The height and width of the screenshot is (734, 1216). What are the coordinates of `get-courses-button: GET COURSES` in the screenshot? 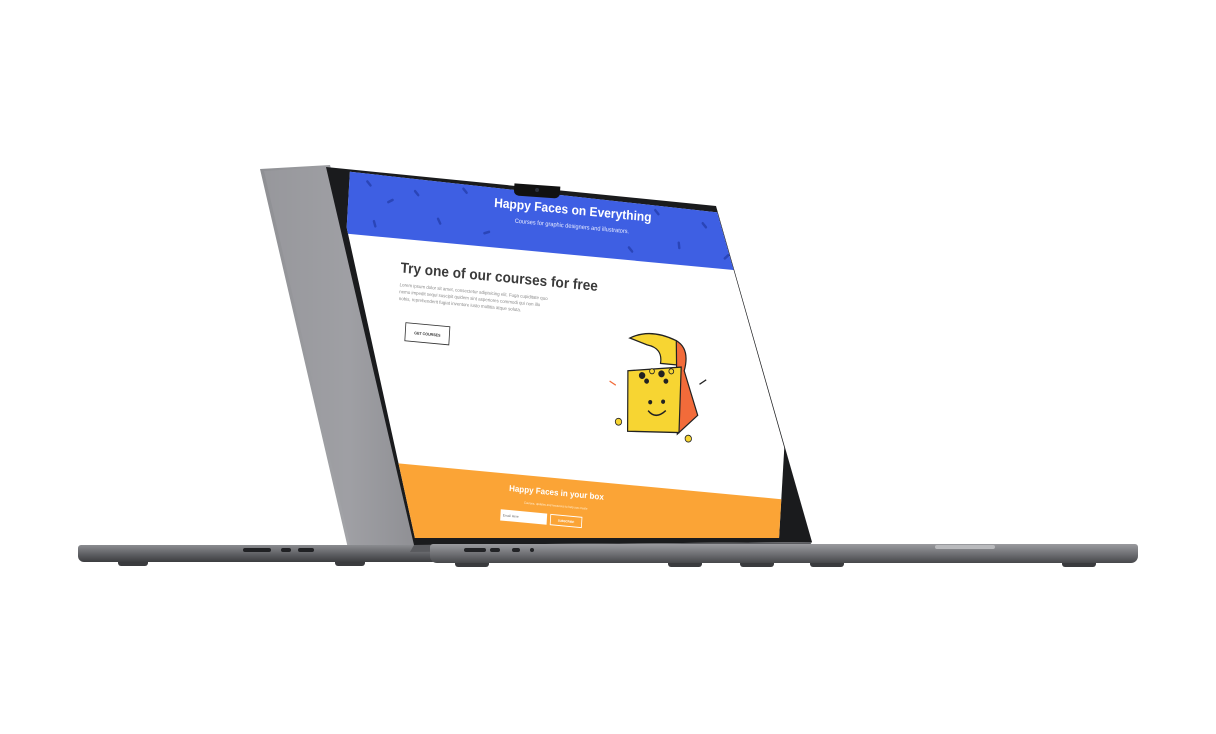 It's located at (427, 334).